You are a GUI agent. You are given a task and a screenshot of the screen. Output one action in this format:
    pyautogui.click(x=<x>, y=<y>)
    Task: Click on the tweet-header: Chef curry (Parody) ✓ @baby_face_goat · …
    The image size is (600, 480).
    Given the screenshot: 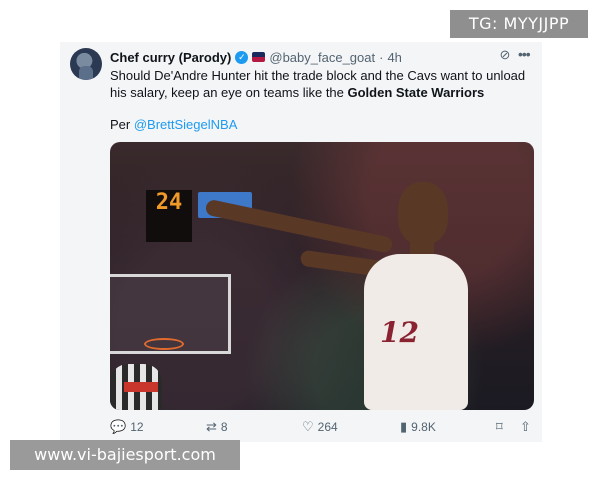 What is the action you would take?
    pyautogui.click(x=256, y=57)
    